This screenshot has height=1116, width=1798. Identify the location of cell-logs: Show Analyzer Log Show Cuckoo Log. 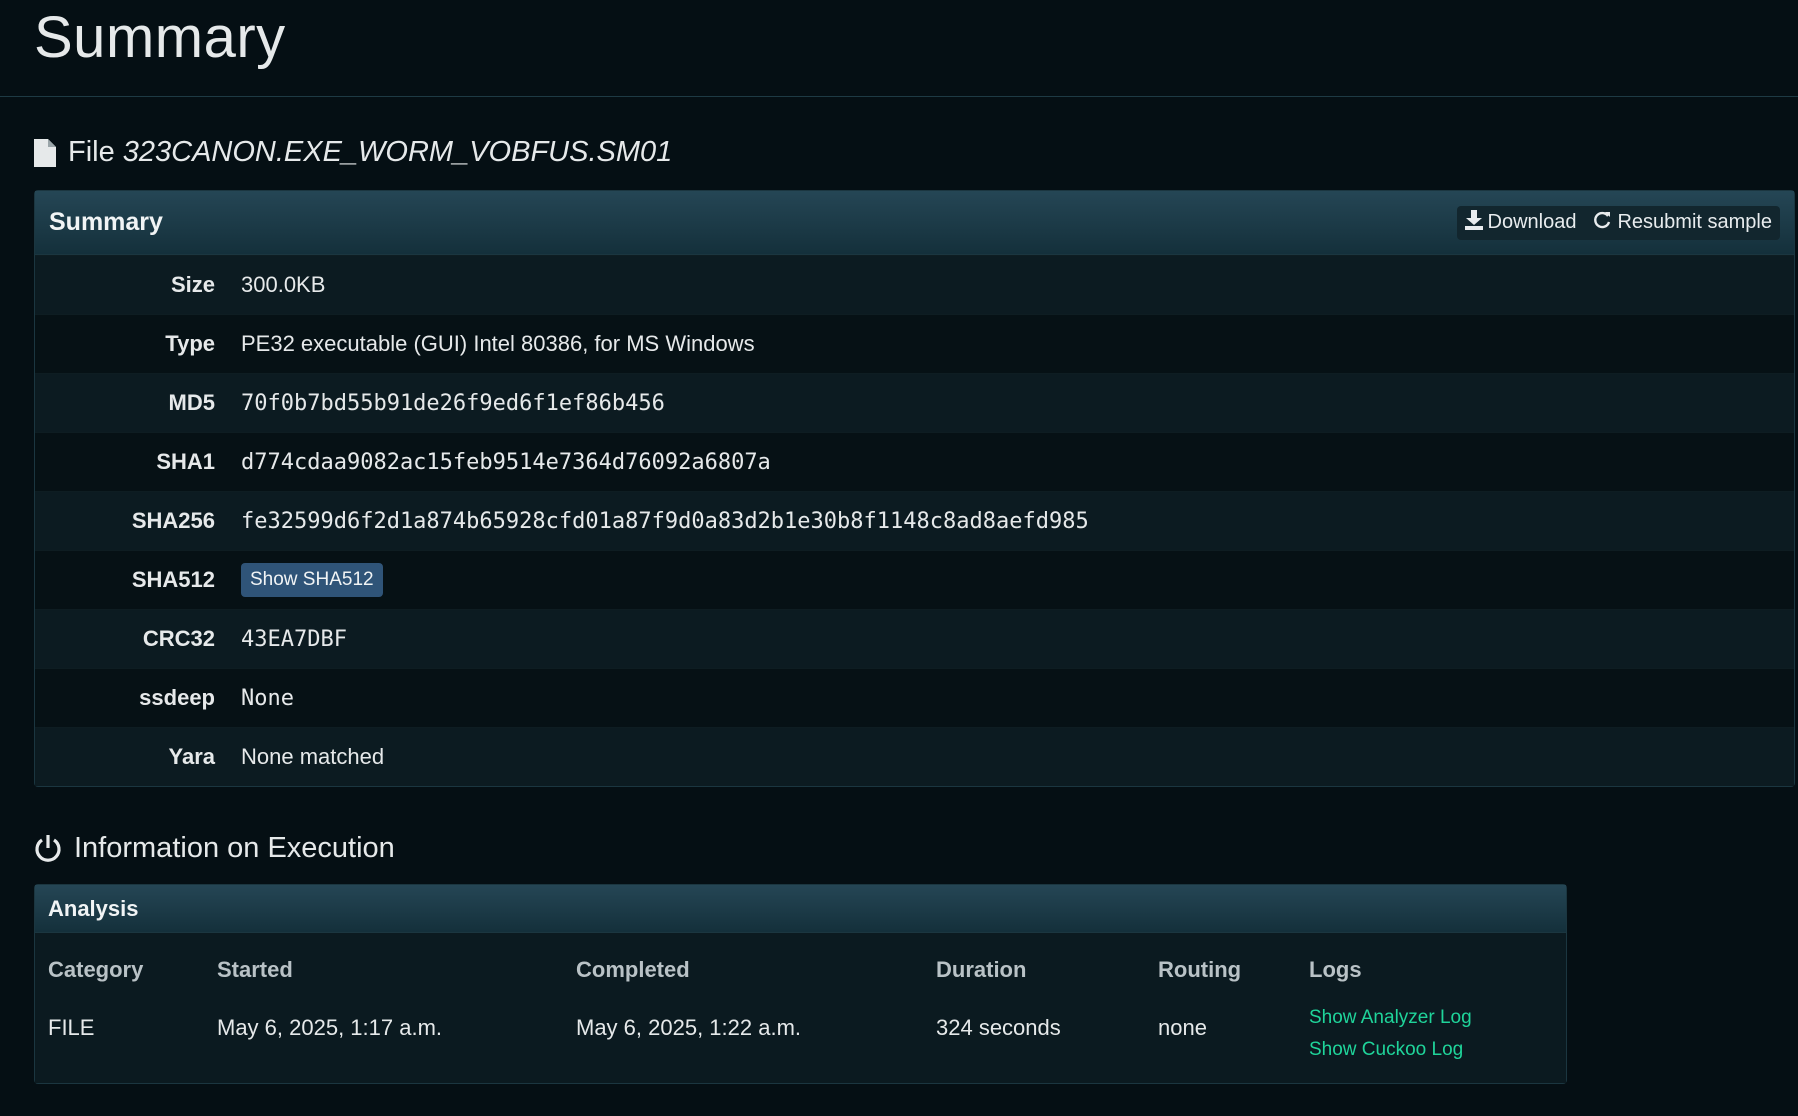
(1390, 1034).